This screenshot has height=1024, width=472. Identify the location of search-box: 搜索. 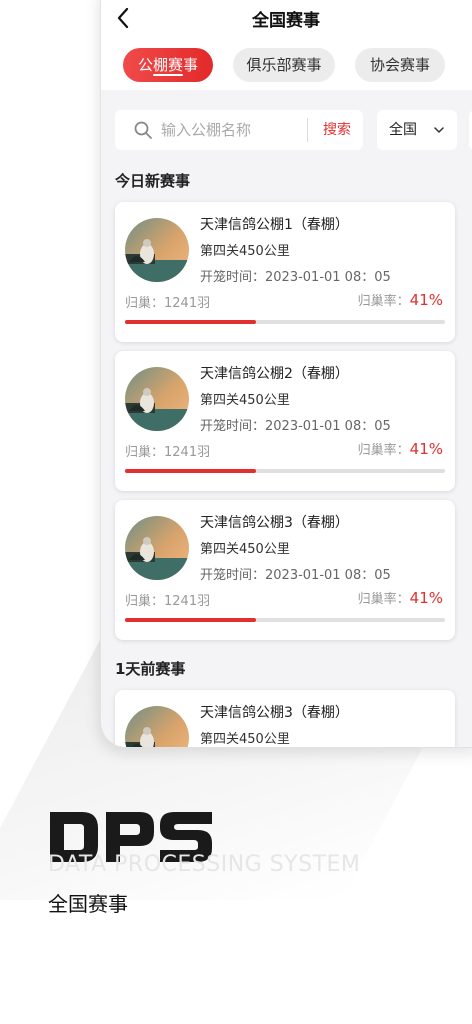
(239, 130).